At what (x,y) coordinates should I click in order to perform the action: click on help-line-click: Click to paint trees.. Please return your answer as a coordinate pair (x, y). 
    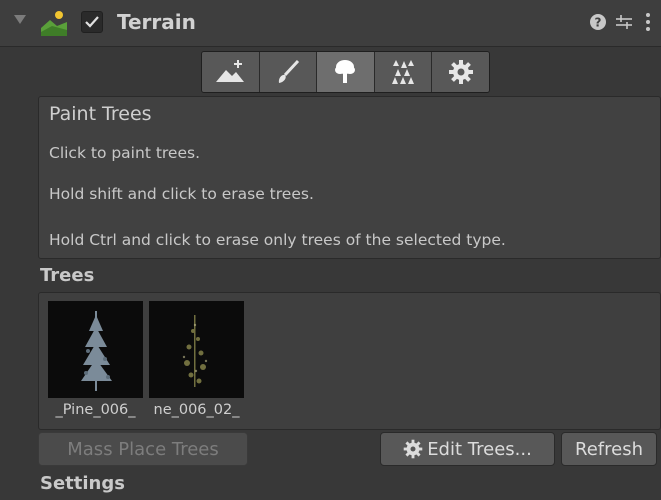
    Looking at the image, I should click on (125, 153).